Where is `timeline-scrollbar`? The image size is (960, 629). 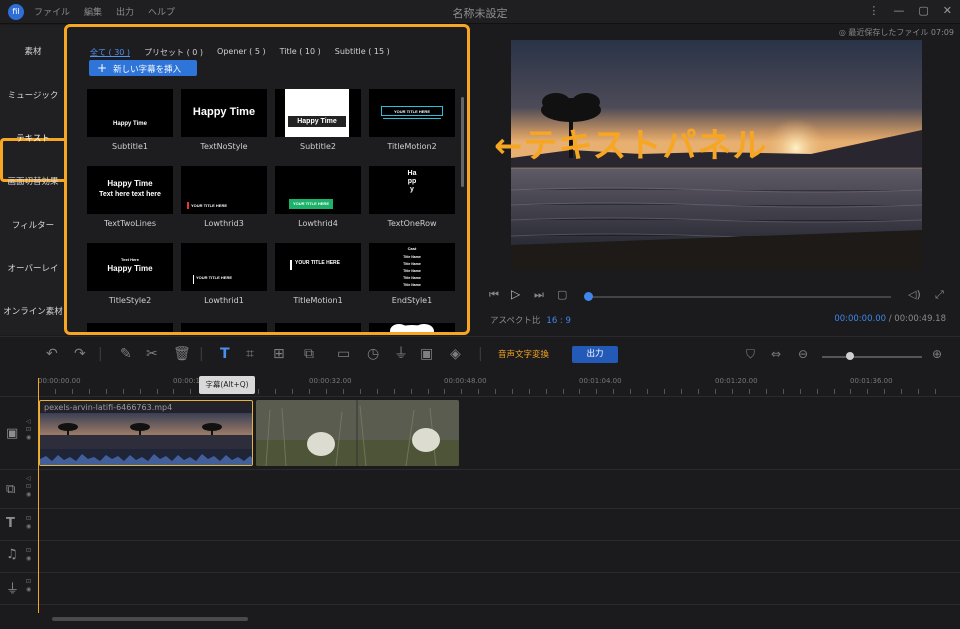 timeline-scrollbar is located at coordinates (150, 619).